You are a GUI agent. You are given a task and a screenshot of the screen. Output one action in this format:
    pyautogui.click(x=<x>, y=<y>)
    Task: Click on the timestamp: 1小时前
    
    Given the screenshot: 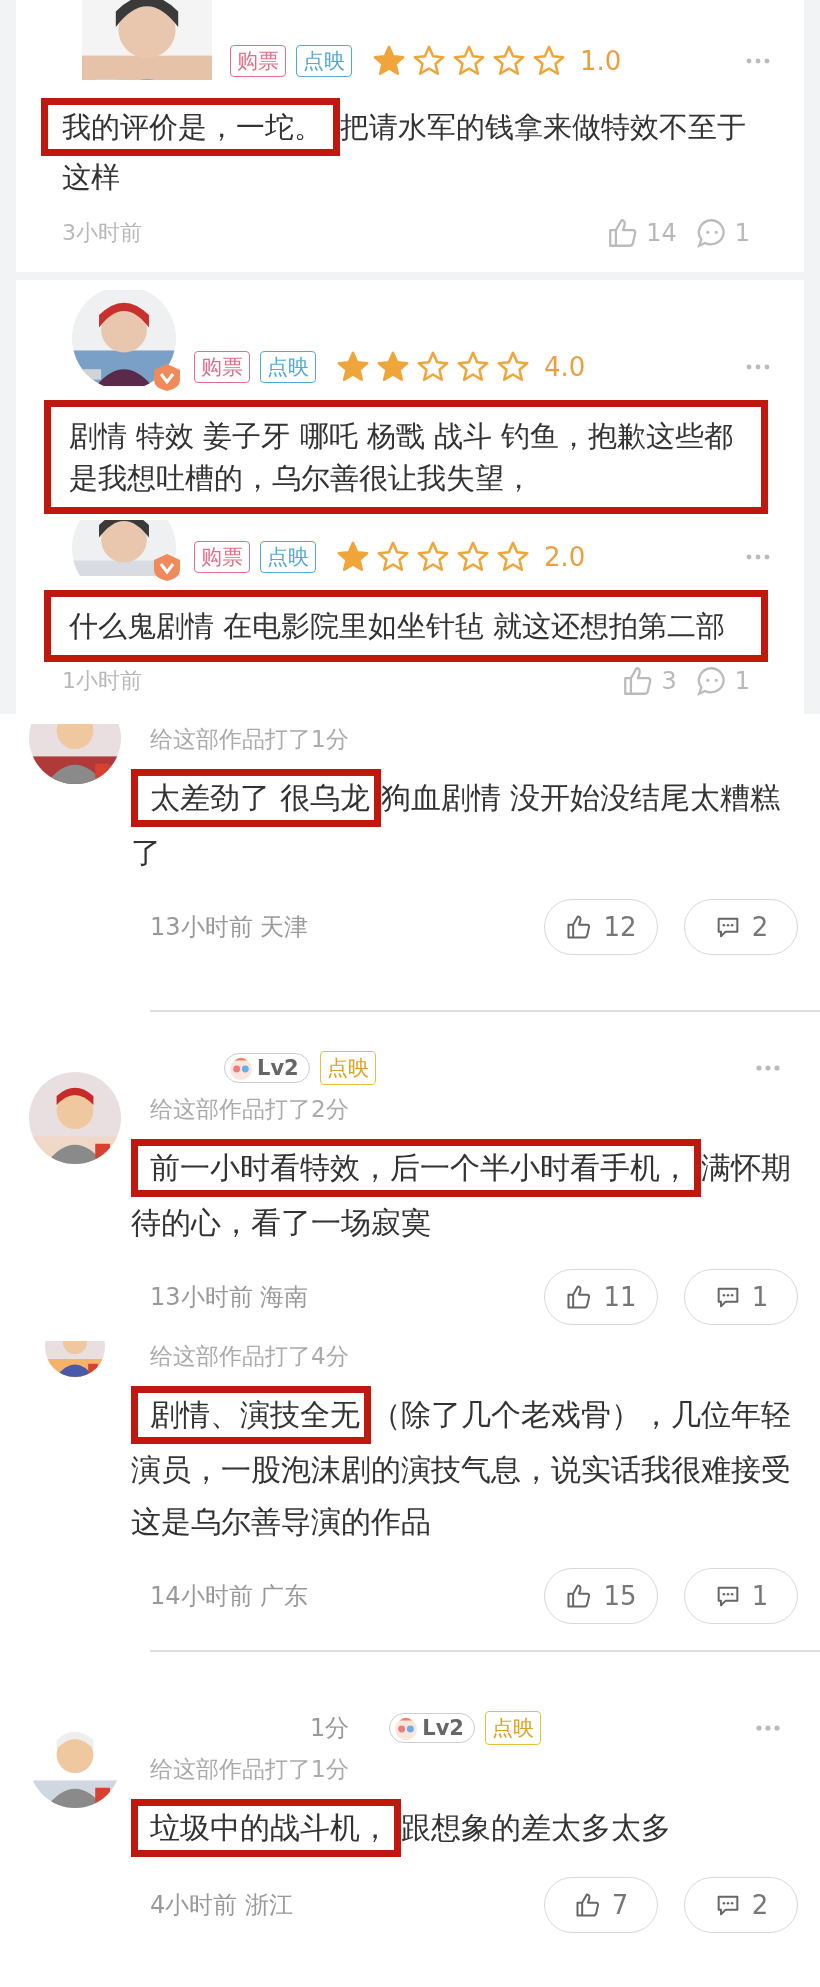 What is the action you would take?
    pyautogui.click(x=102, y=681)
    